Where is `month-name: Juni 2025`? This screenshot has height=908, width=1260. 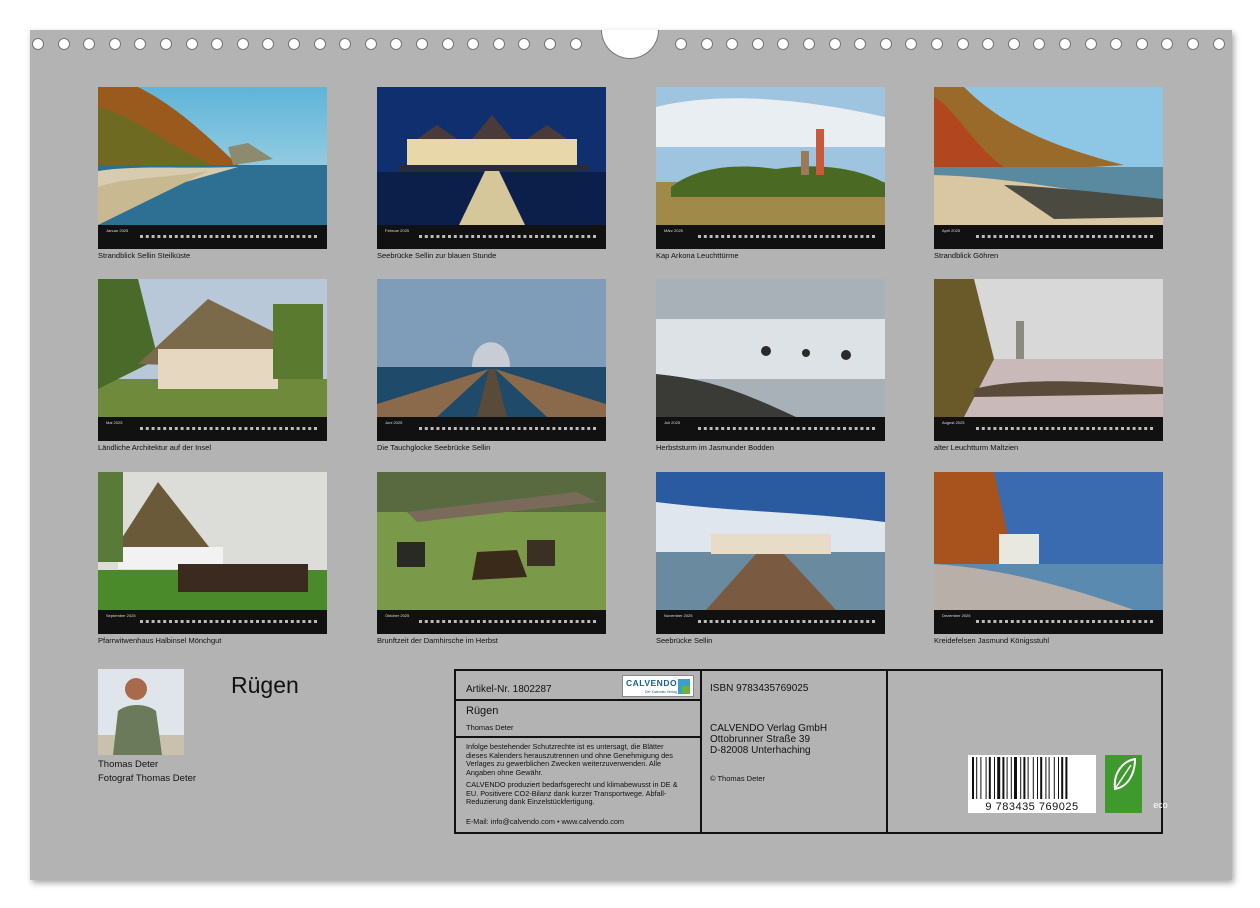
month-name: Juni 2025 is located at coordinates (394, 422).